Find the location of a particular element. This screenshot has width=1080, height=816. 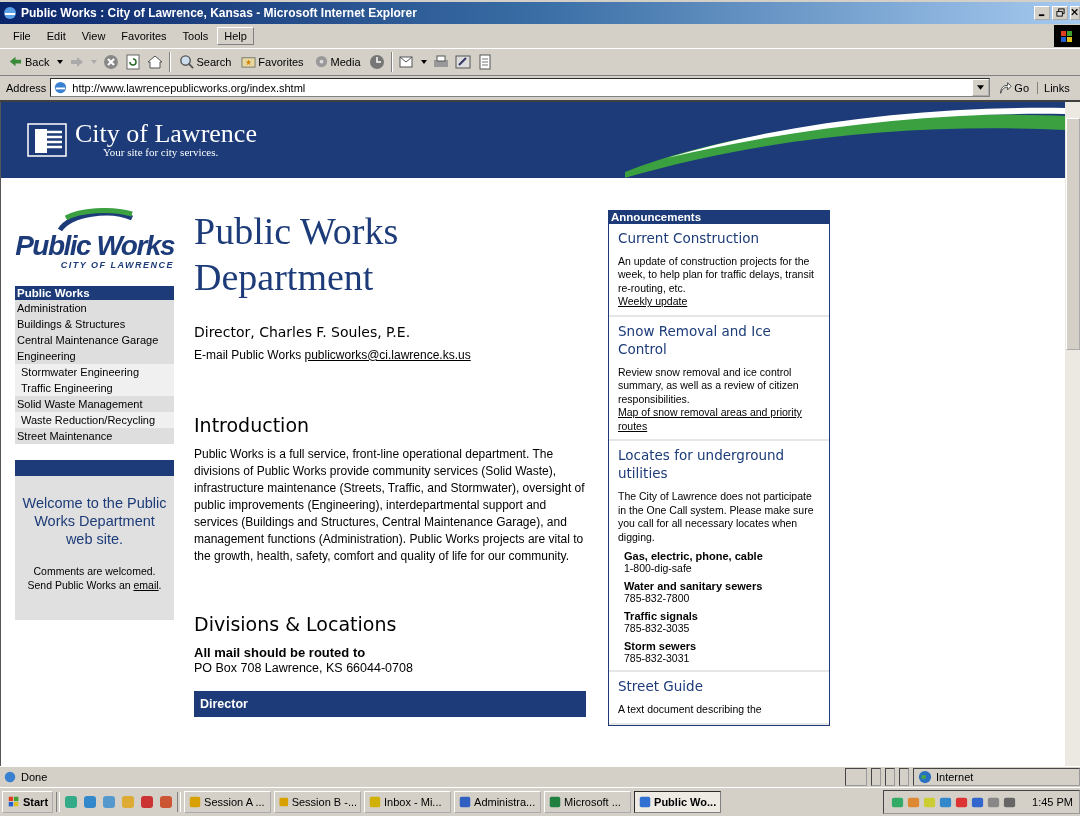

browser-icon is located at coordinates (10, 12).